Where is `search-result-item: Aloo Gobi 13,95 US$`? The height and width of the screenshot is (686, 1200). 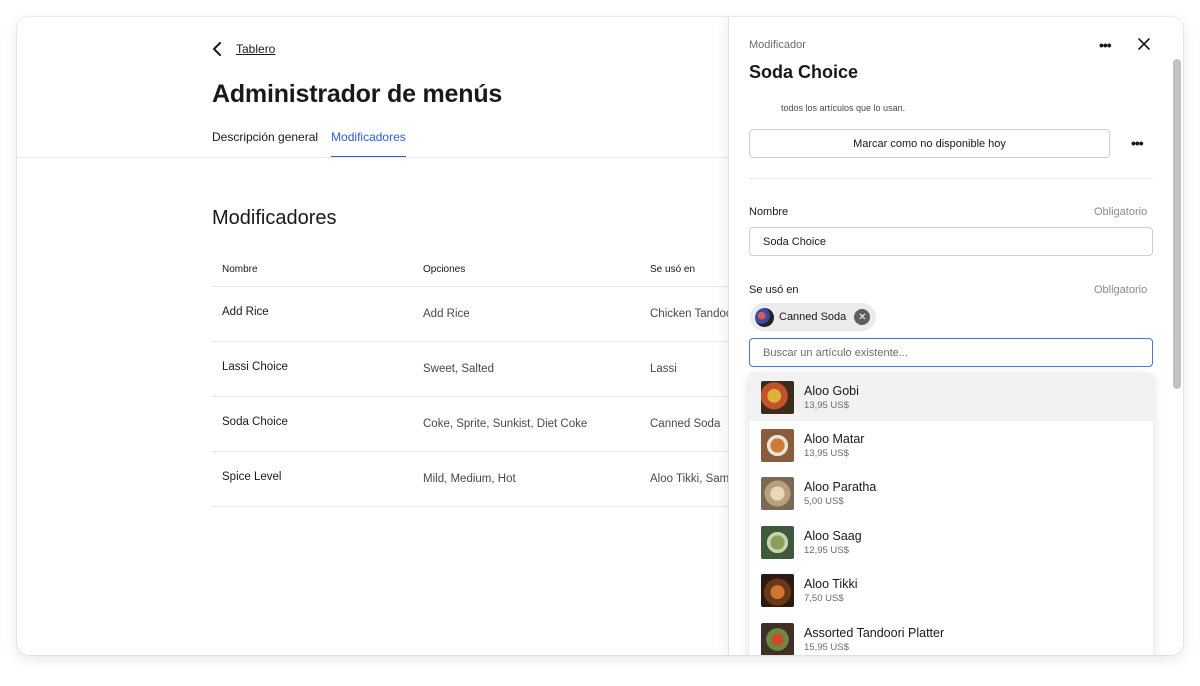 search-result-item: Aloo Gobi 13,95 US$ is located at coordinates (951, 397).